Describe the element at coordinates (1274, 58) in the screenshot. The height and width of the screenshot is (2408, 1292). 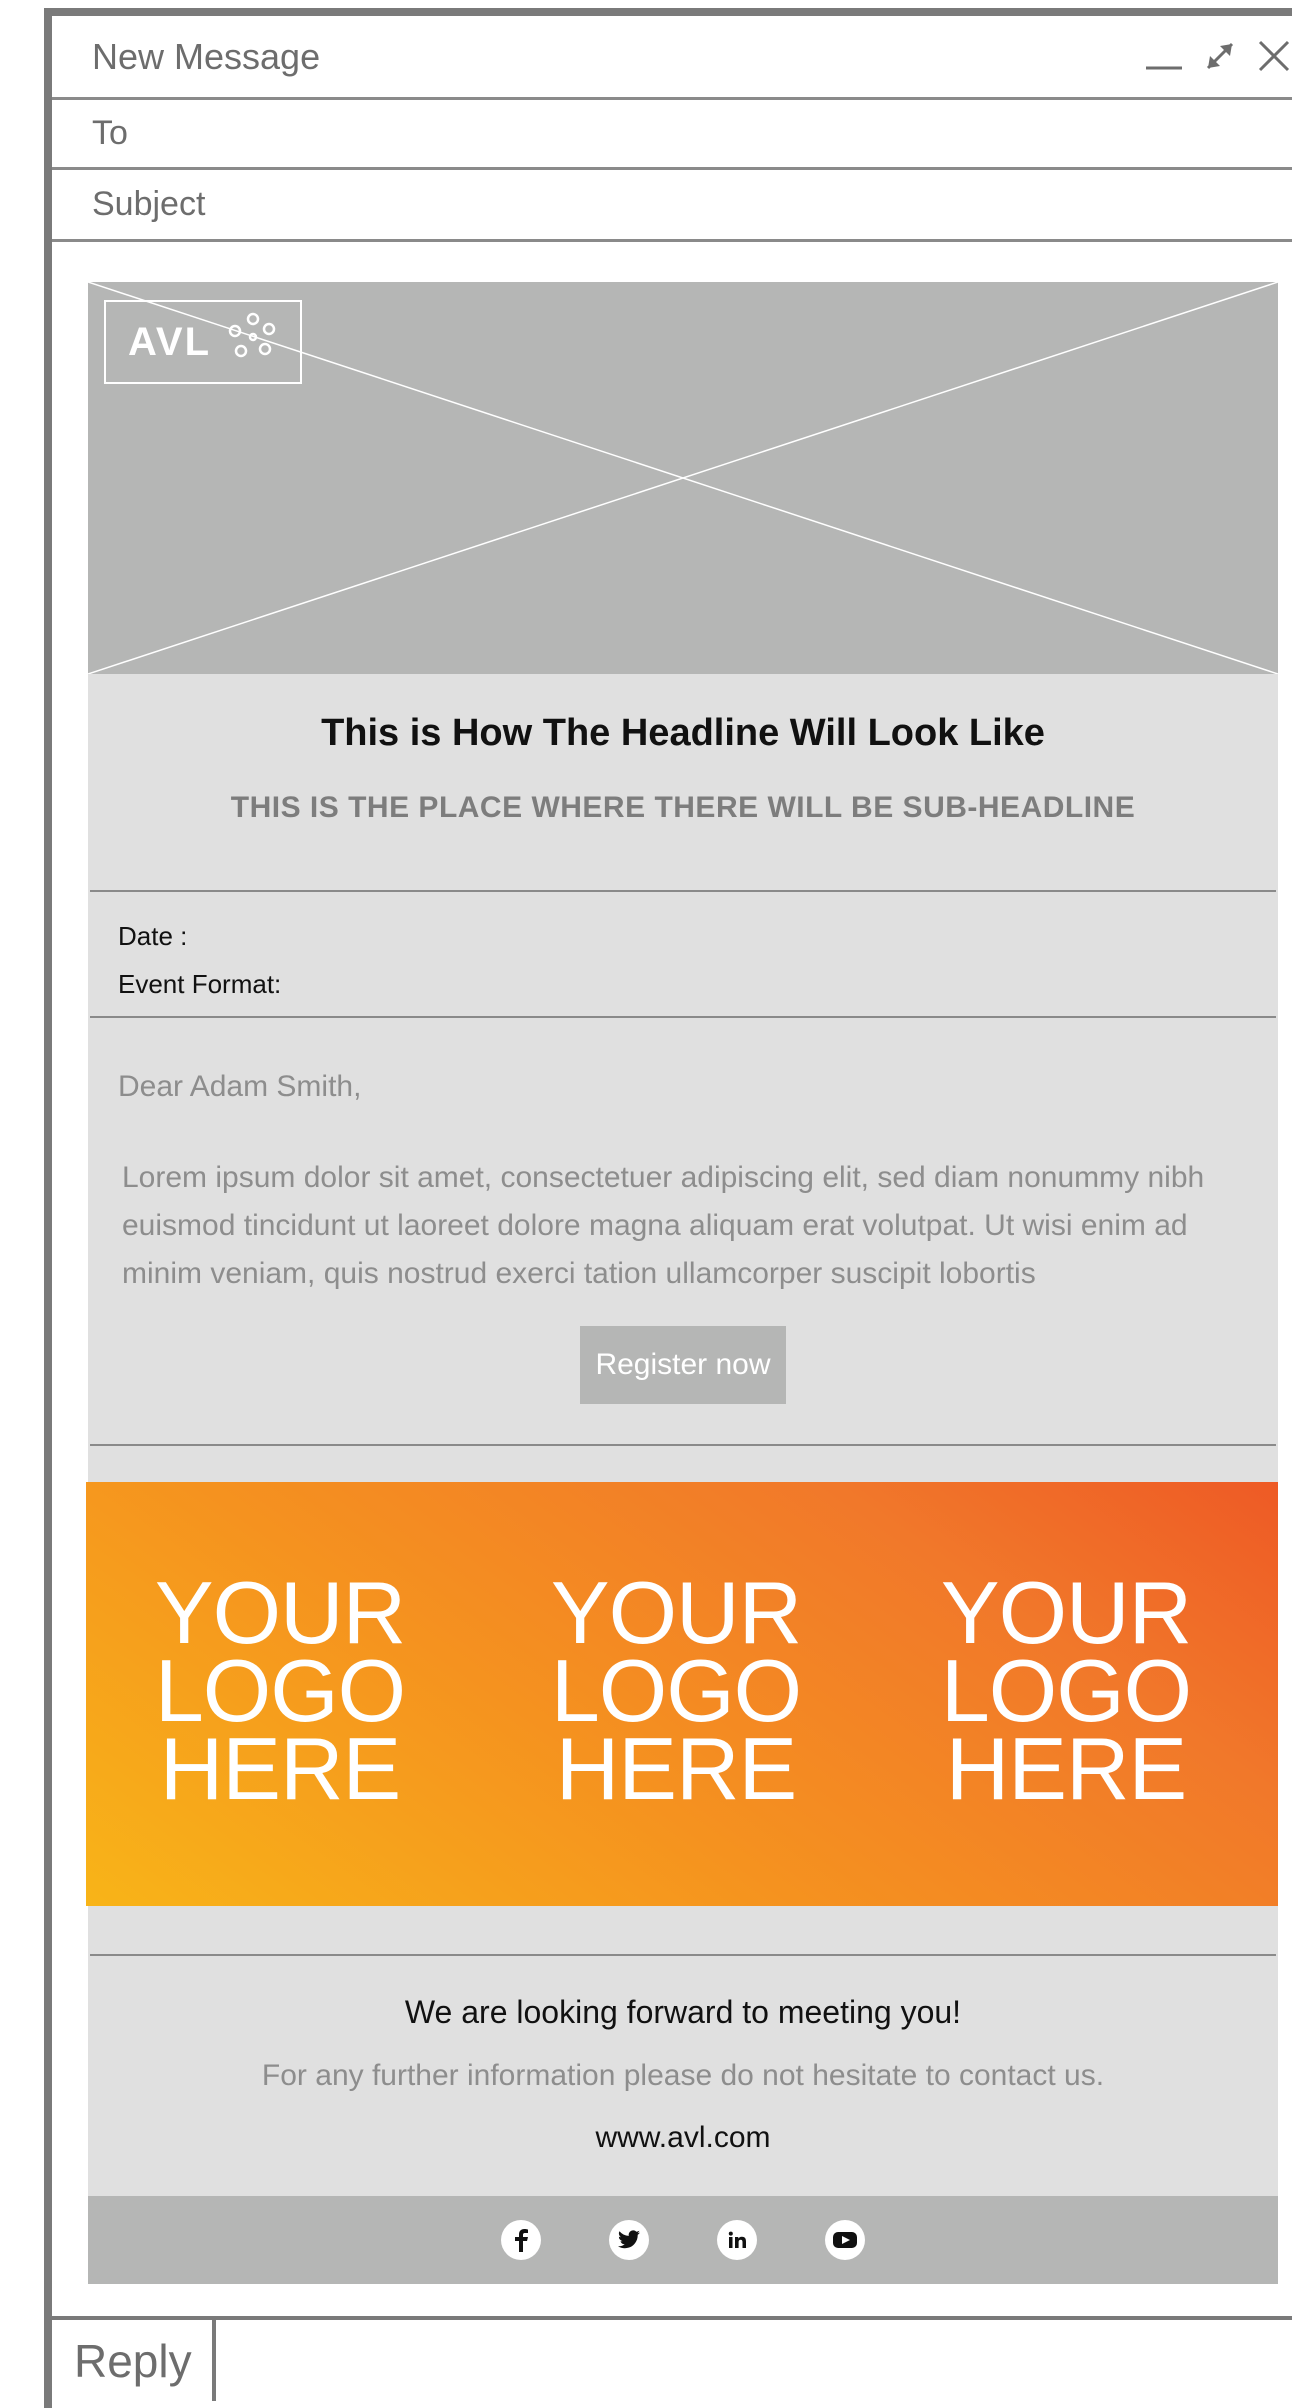
I see `close-icon` at that location.